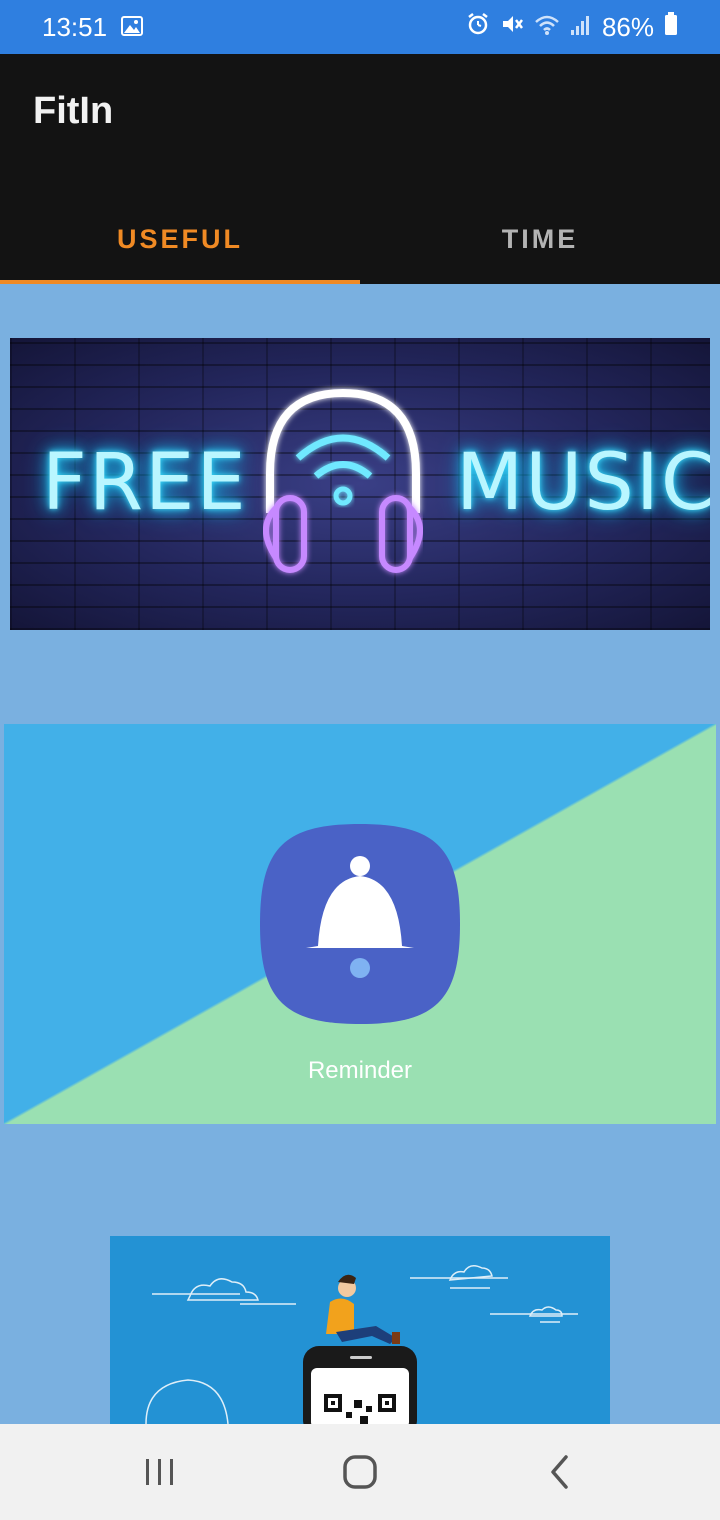 The height and width of the screenshot is (1520, 720). I want to click on tab-useful: USEFUL, so click(180, 239).